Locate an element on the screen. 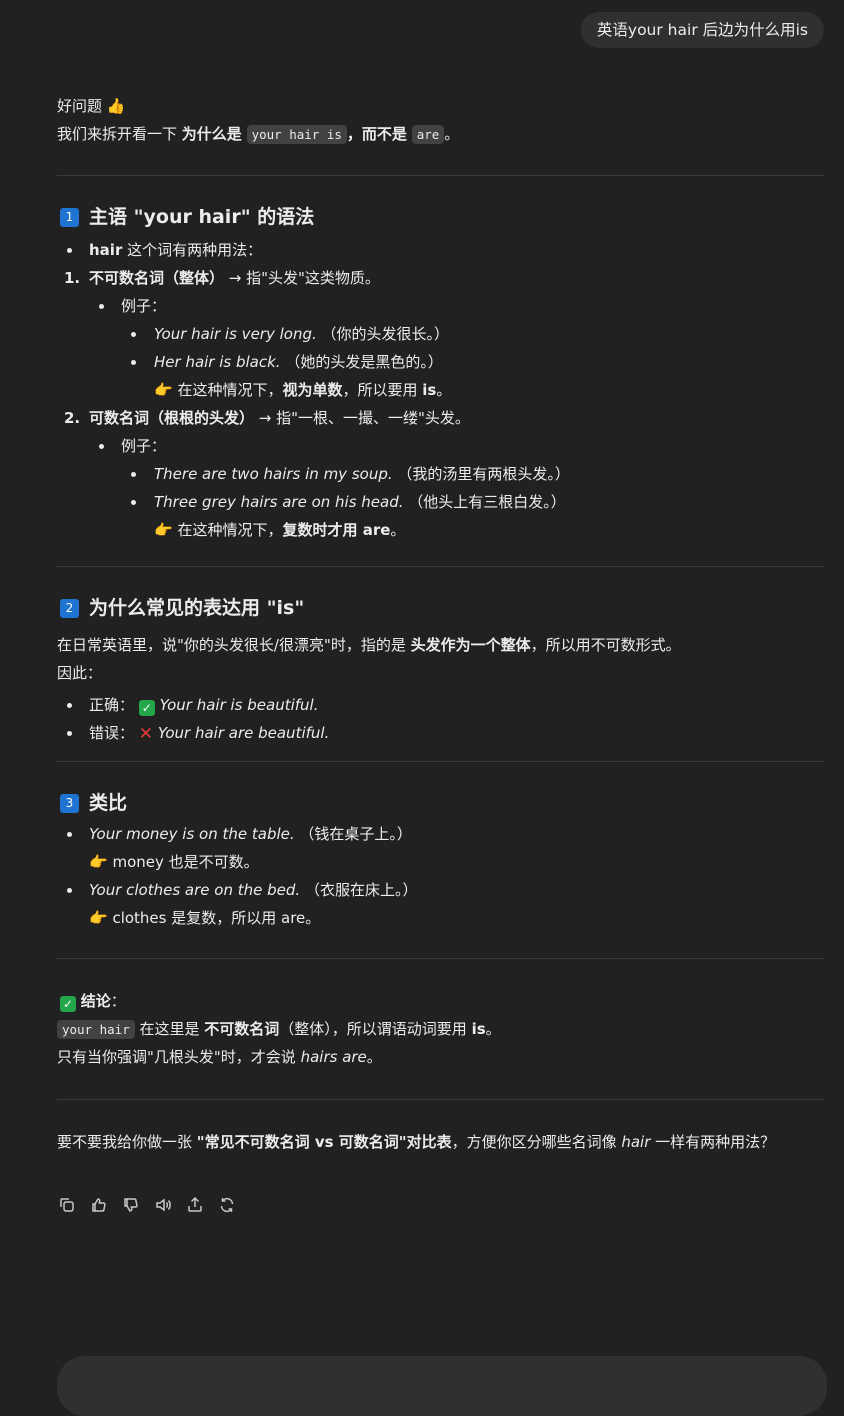 This screenshot has width=844, height=1416. thumbs-down-button is located at coordinates (131, 1205).